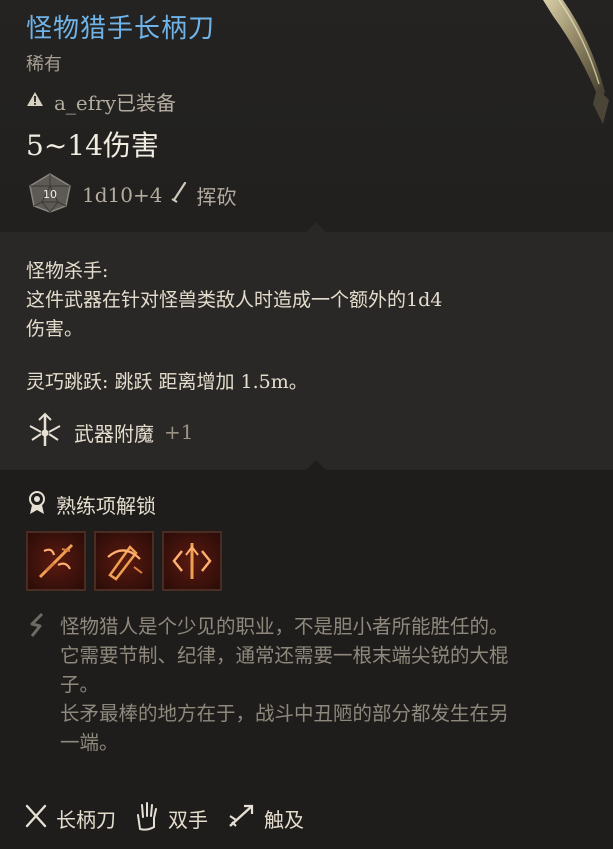  Describe the element at coordinates (86, 819) in the screenshot. I see `tag-label: 长柄刀` at that location.